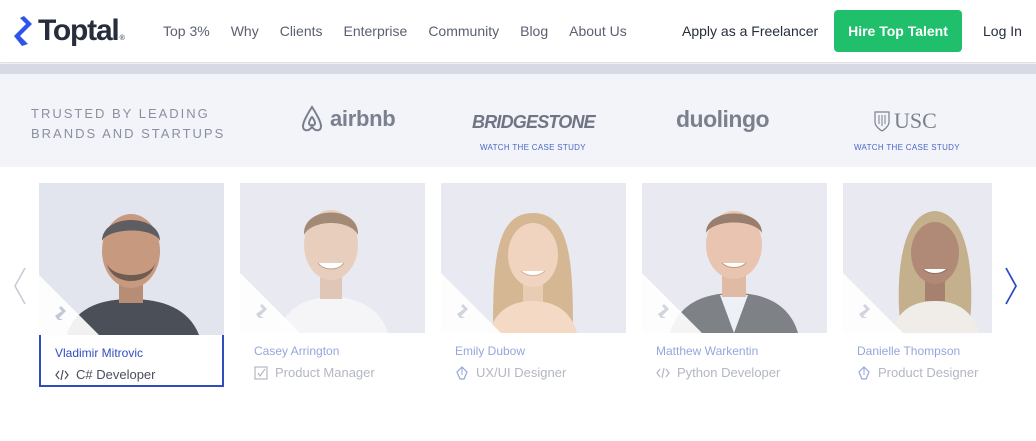  What do you see at coordinates (245, 31) in the screenshot?
I see `nav-why: Why` at bounding box center [245, 31].